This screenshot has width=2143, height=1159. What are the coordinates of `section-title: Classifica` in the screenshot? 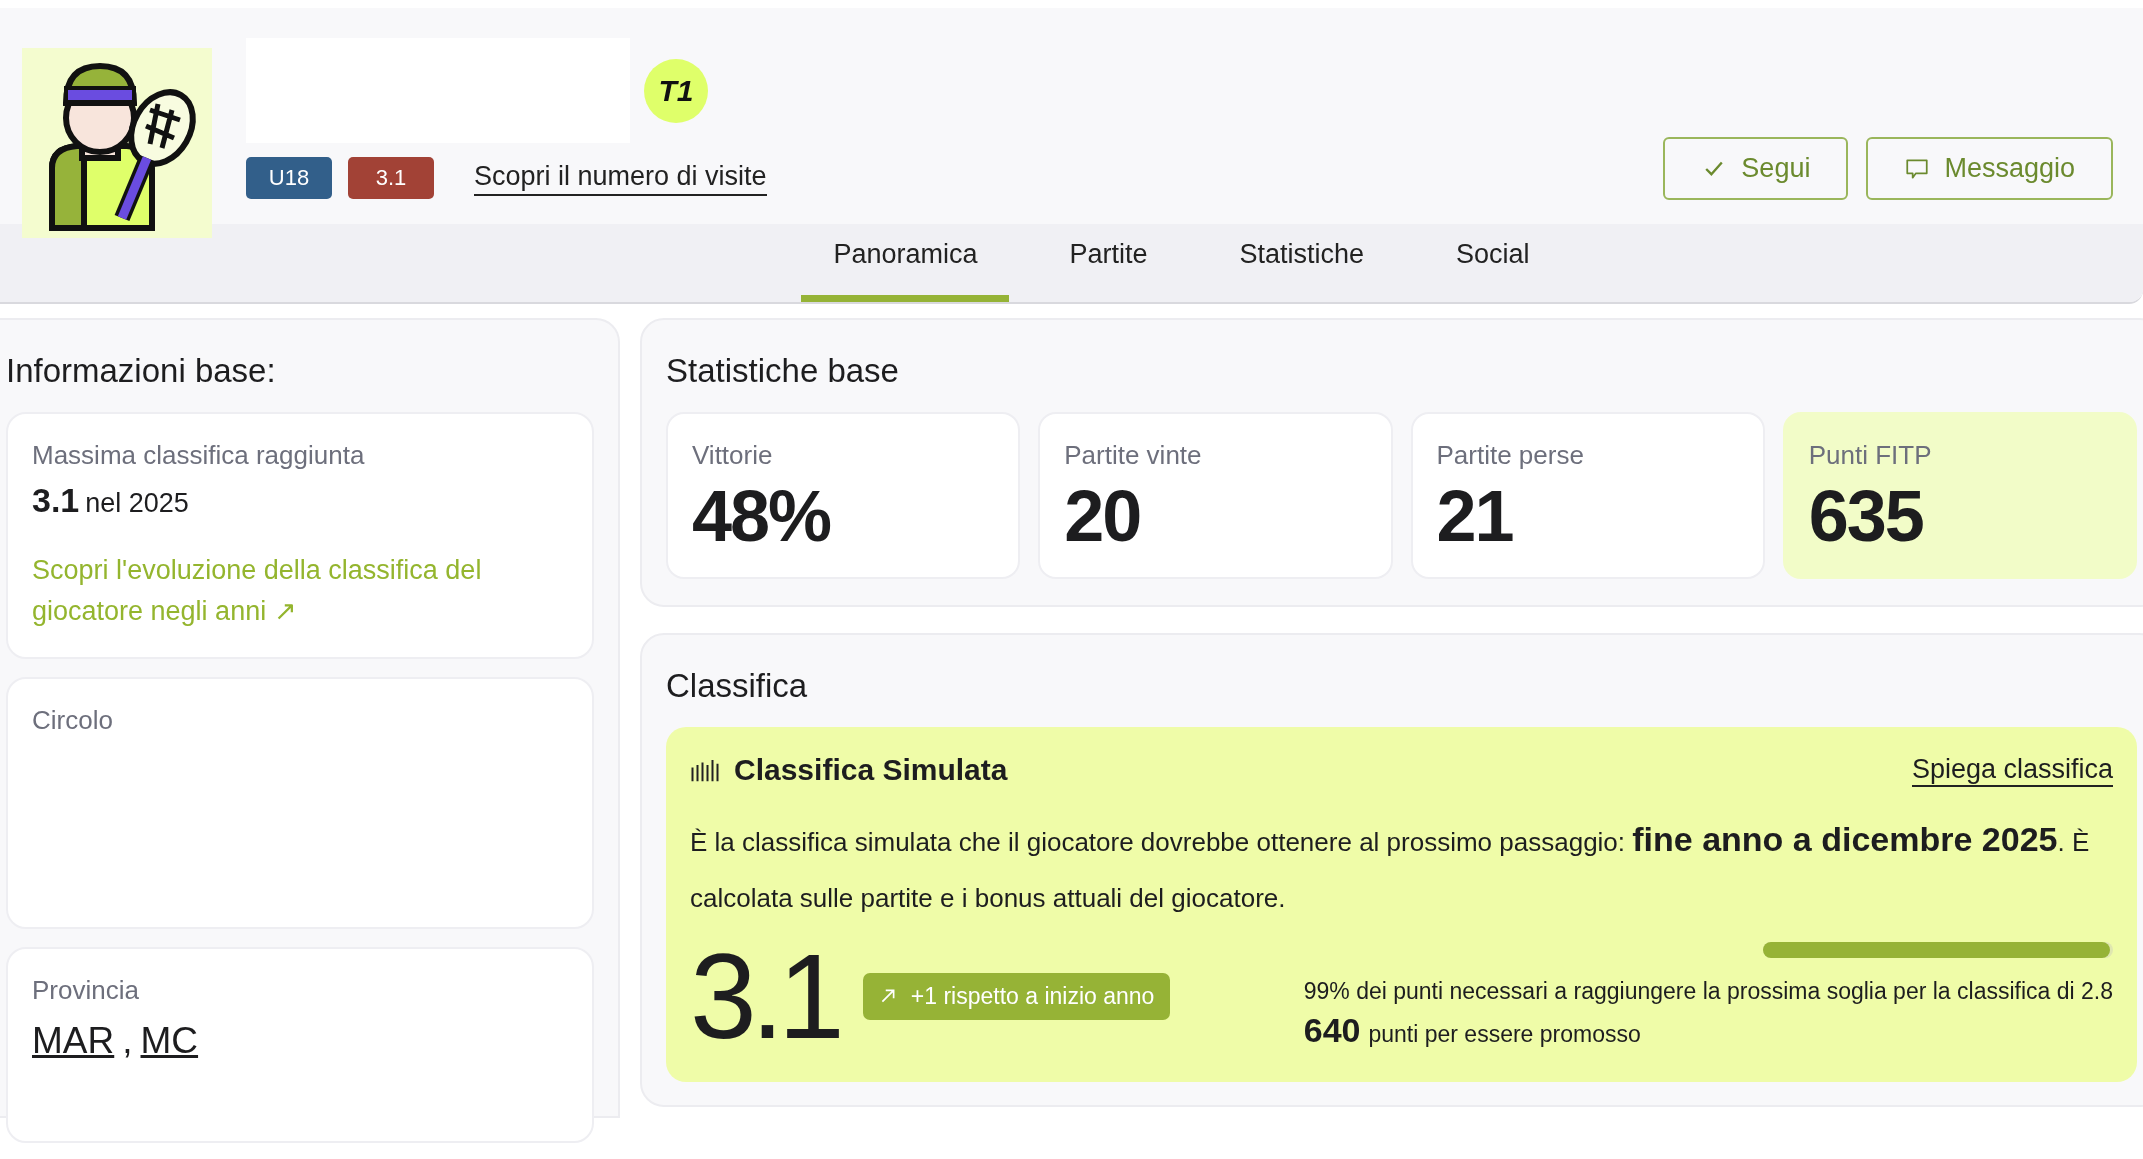 It's located at (737, 686).